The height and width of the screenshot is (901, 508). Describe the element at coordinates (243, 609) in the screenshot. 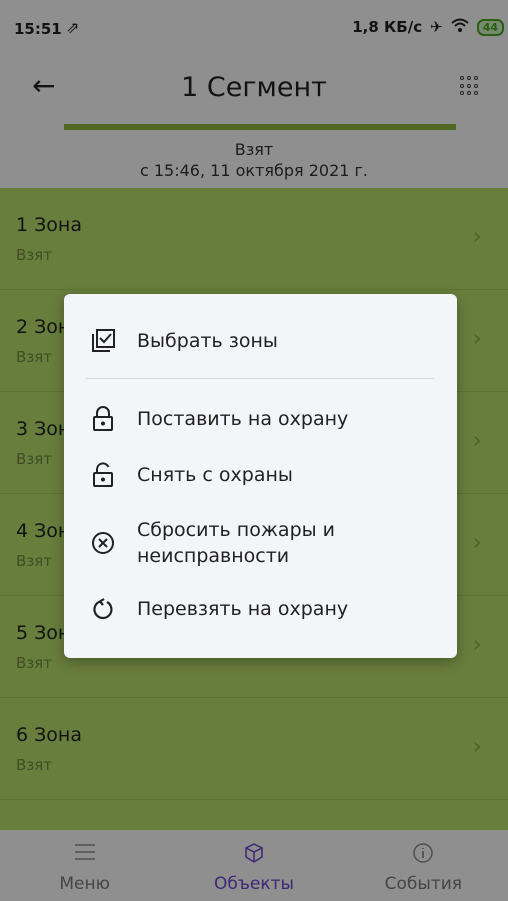

I see `menu-item-label: Перевзять на охрану` at that location.